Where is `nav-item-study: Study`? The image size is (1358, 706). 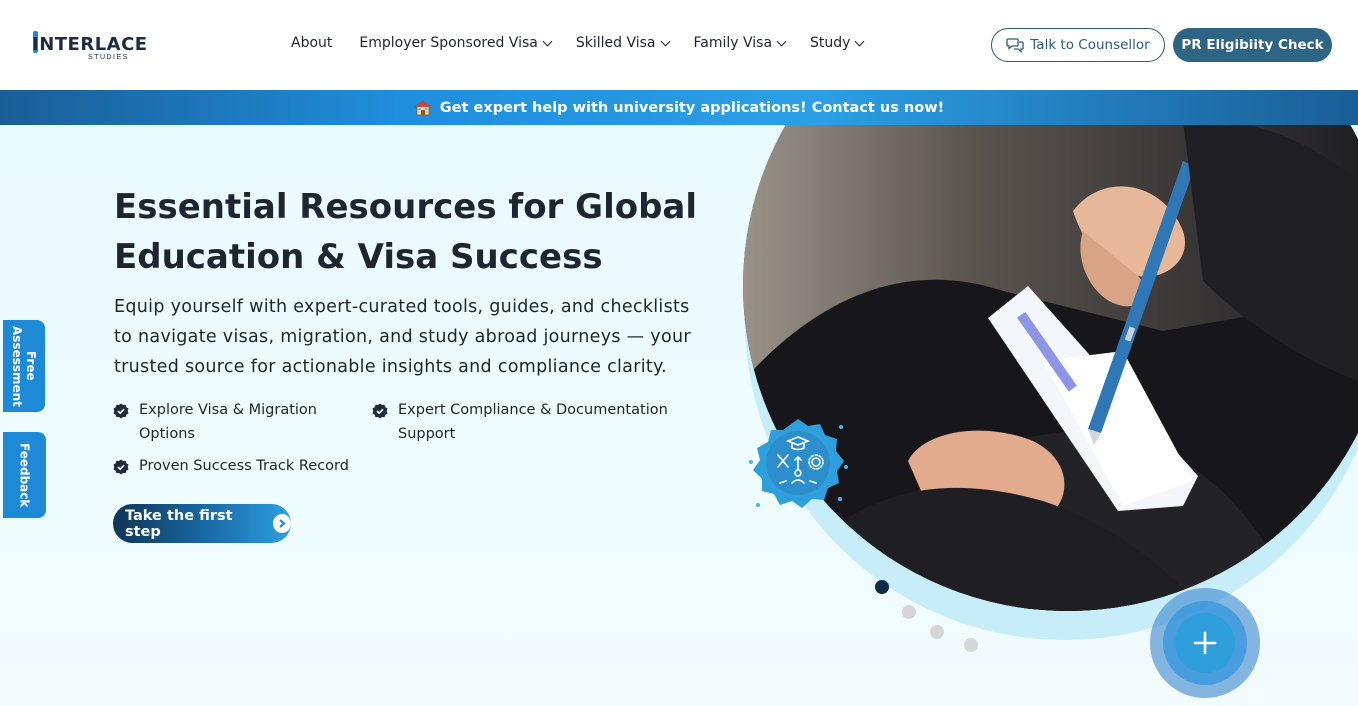
nav-item-study: Study is located at coordinates (837, 43).